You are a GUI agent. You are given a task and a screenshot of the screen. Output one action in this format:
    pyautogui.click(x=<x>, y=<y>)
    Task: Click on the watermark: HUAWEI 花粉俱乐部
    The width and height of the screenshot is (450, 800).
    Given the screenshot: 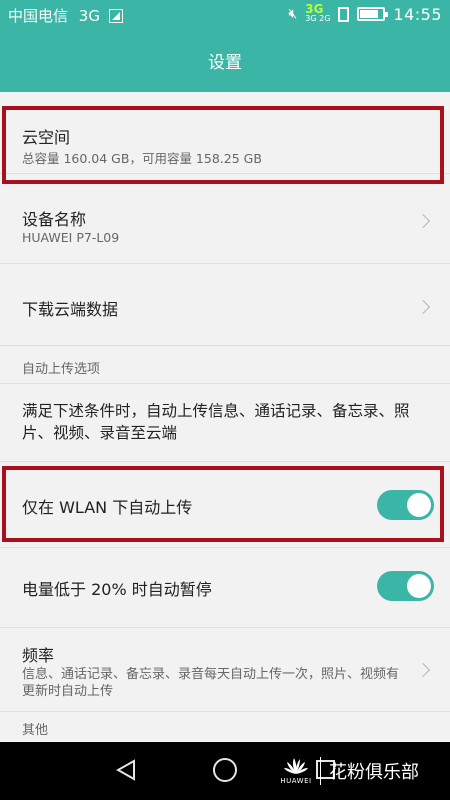 What is the action you would take?
    pyautogui.click(x=348, y=771)
    